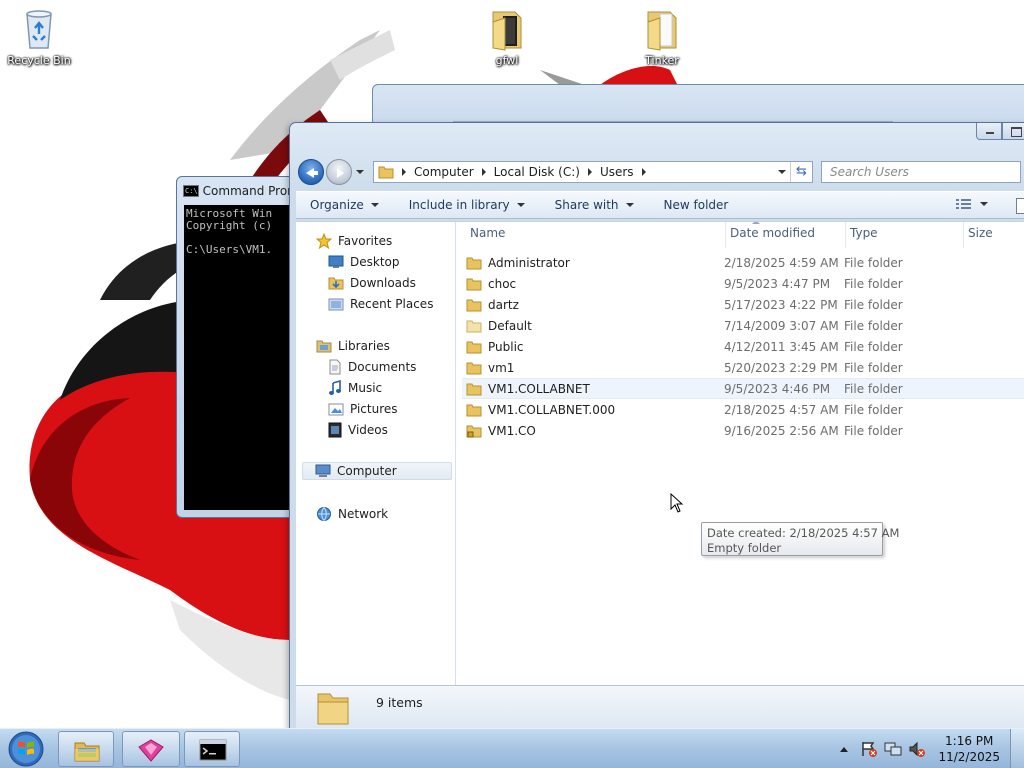  Describe the element at coordinates (743, 346) in the screenshot. I see `file-row: Public 4/12/2011 3:45 AM File folder` at that location.